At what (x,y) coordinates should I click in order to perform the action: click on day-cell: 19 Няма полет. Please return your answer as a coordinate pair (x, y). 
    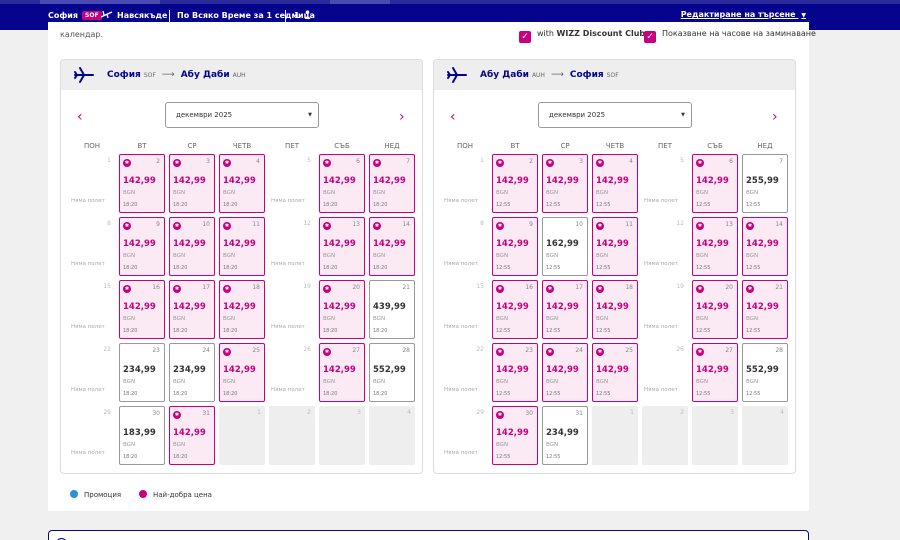
    Looking at the image, I should click on (292, 309).